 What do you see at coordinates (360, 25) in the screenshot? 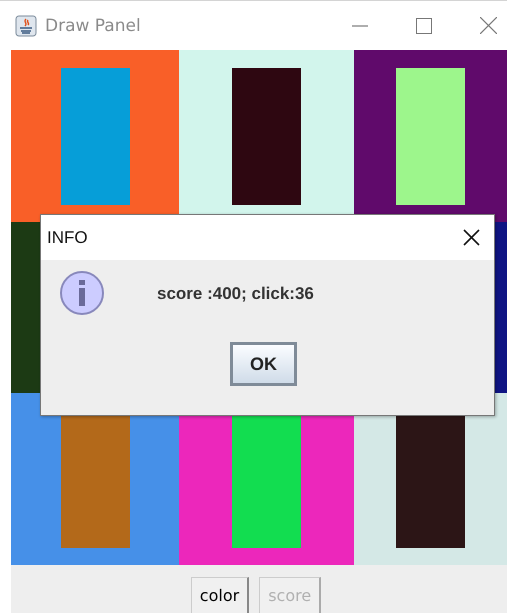
I see `minimize-icon` at bounding box center [360, 25].